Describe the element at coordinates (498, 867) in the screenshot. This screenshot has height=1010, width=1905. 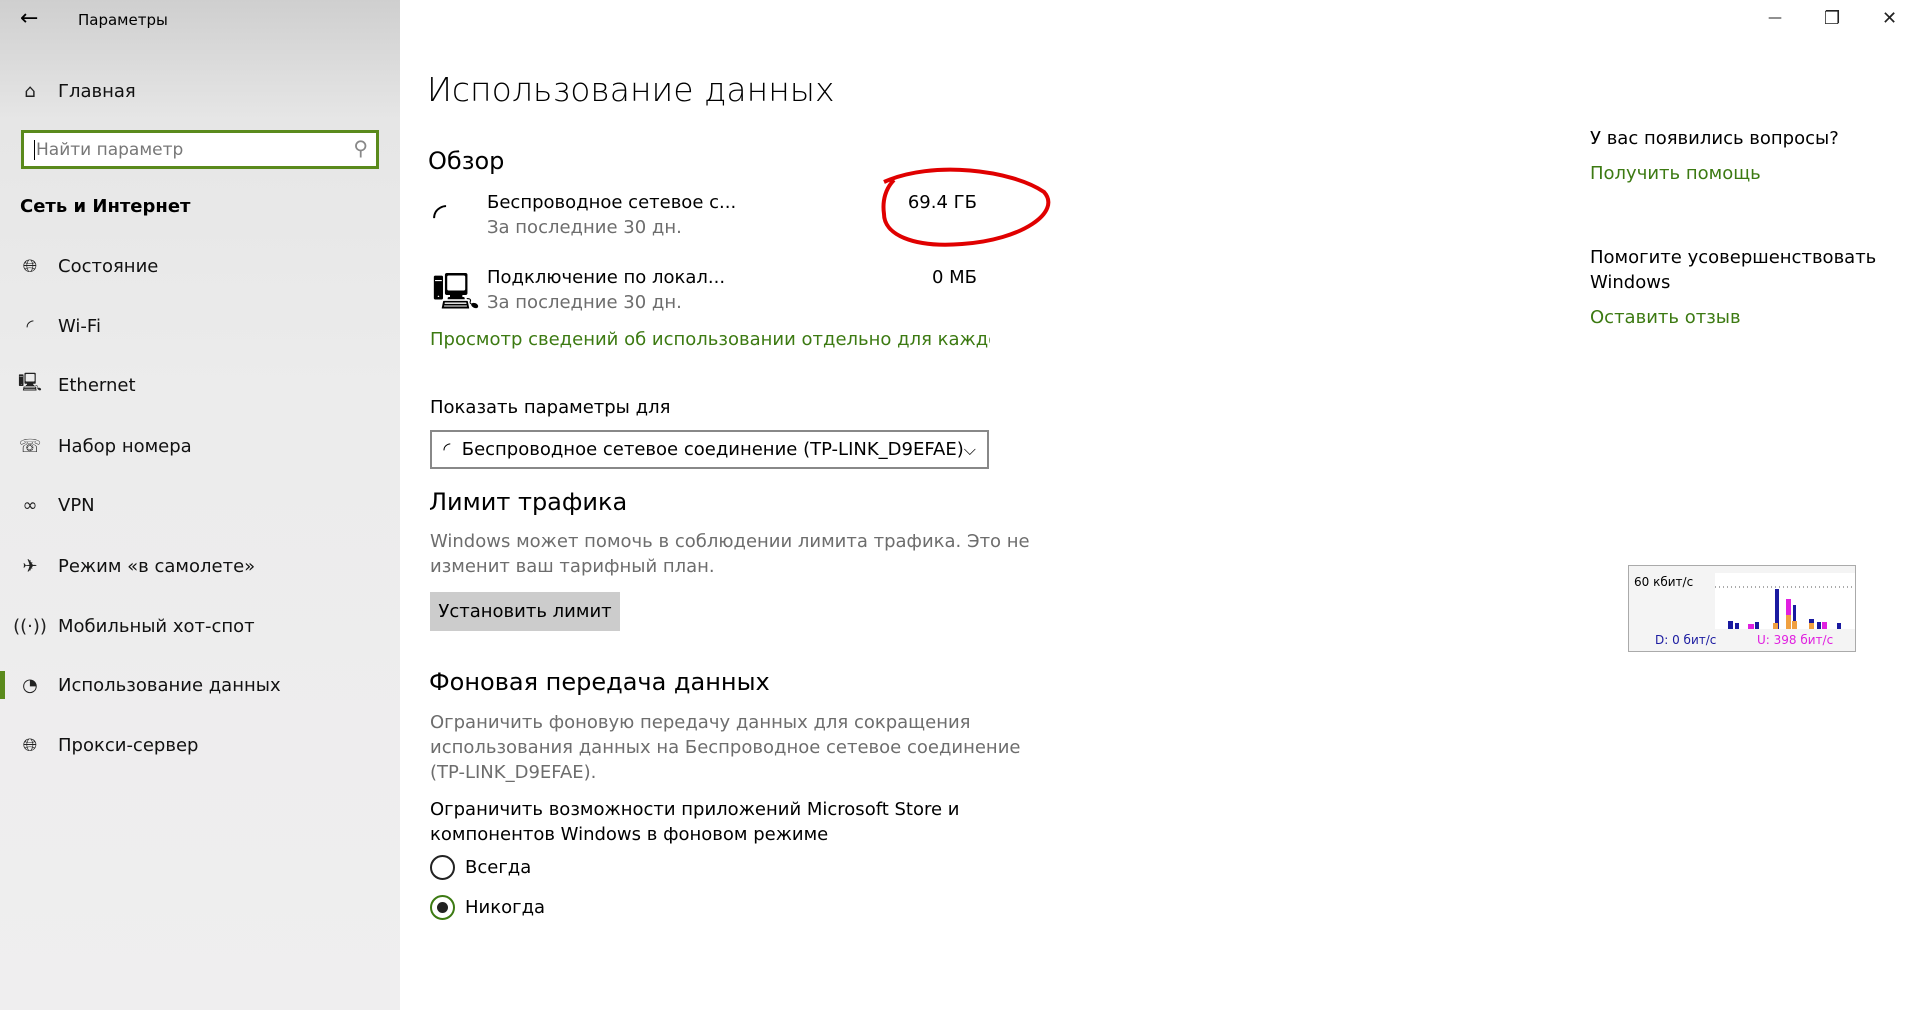
I see `radio-always-label: Всегда` at that location.